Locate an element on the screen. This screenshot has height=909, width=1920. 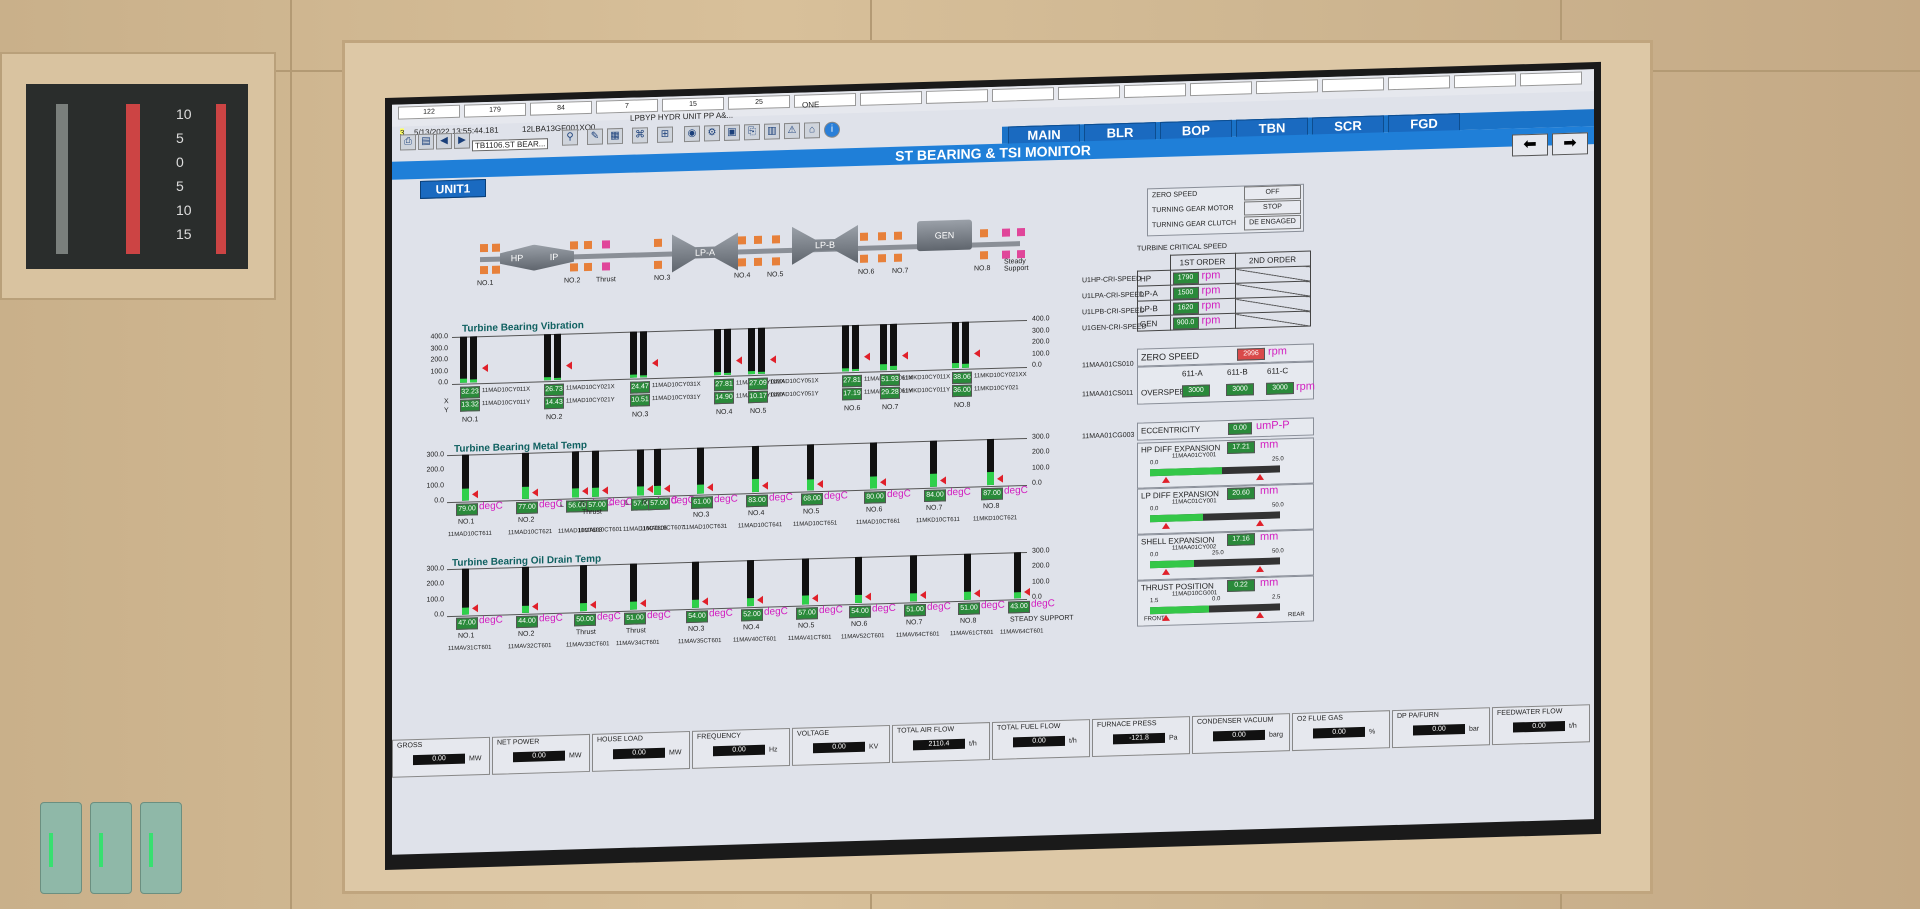
save-icon: ▣ is located at coordinates (732, 132).